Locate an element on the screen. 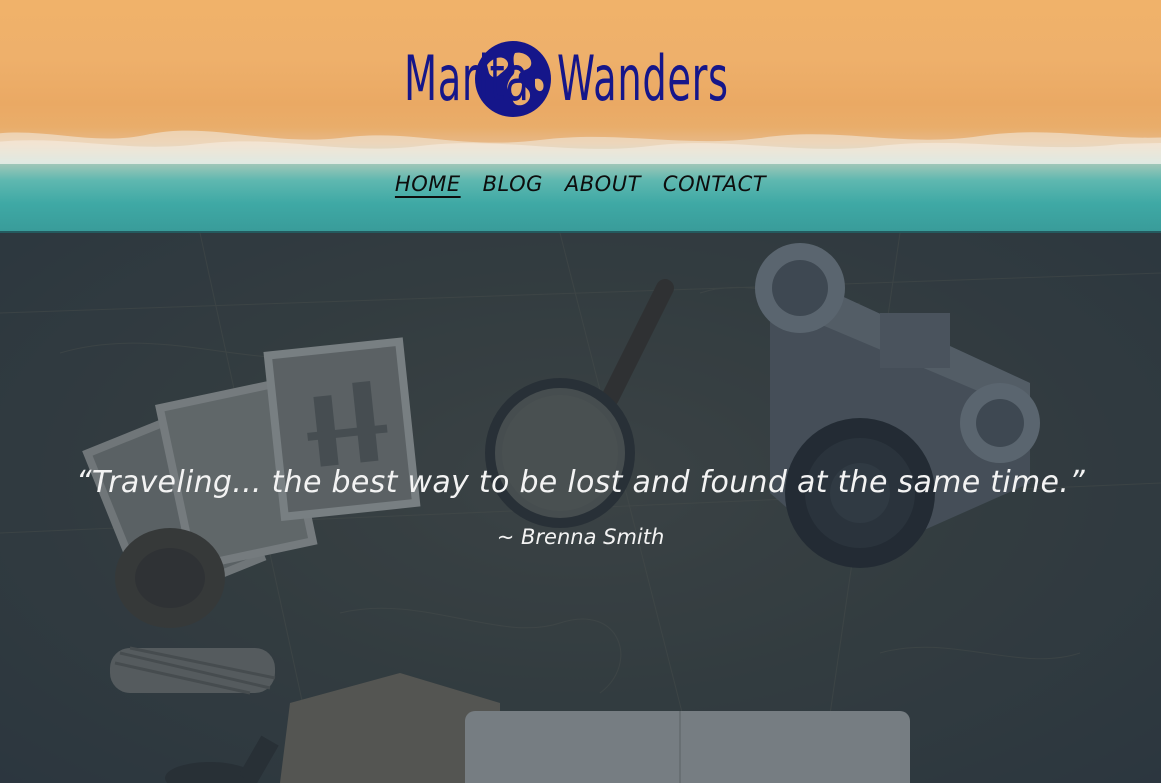 This screenshot has width=1161, height=783. surf-decoration is located at coordinates (580, 147).